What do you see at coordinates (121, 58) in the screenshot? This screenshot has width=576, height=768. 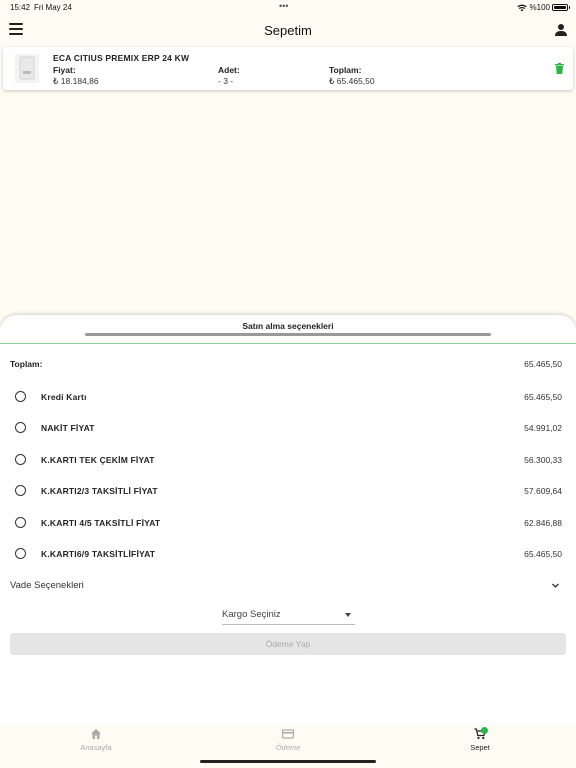 I see `product-name: ECA CITIUS PREMIX ERP 24 KW` at bounding box center [121, 58].